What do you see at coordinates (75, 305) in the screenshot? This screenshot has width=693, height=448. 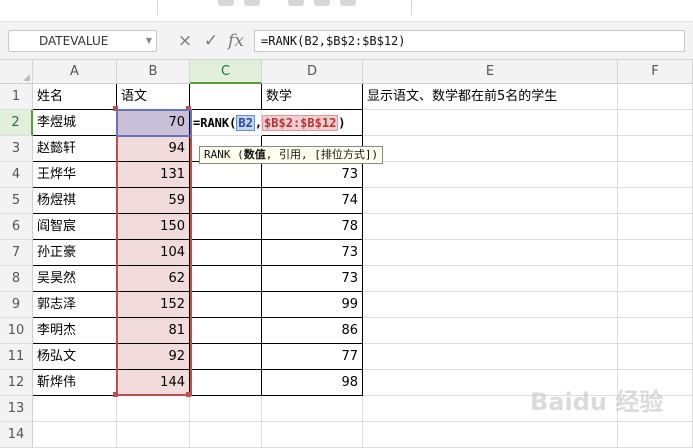 I see `student-name-cell: 郭志泽` at bounding box center [75, 305].